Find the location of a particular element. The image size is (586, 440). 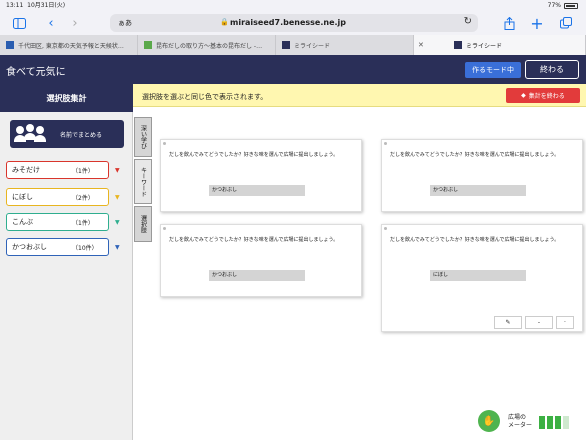

finish-aggregation-button: ◆ 集計を終わる is located at coordinates (543, 95).